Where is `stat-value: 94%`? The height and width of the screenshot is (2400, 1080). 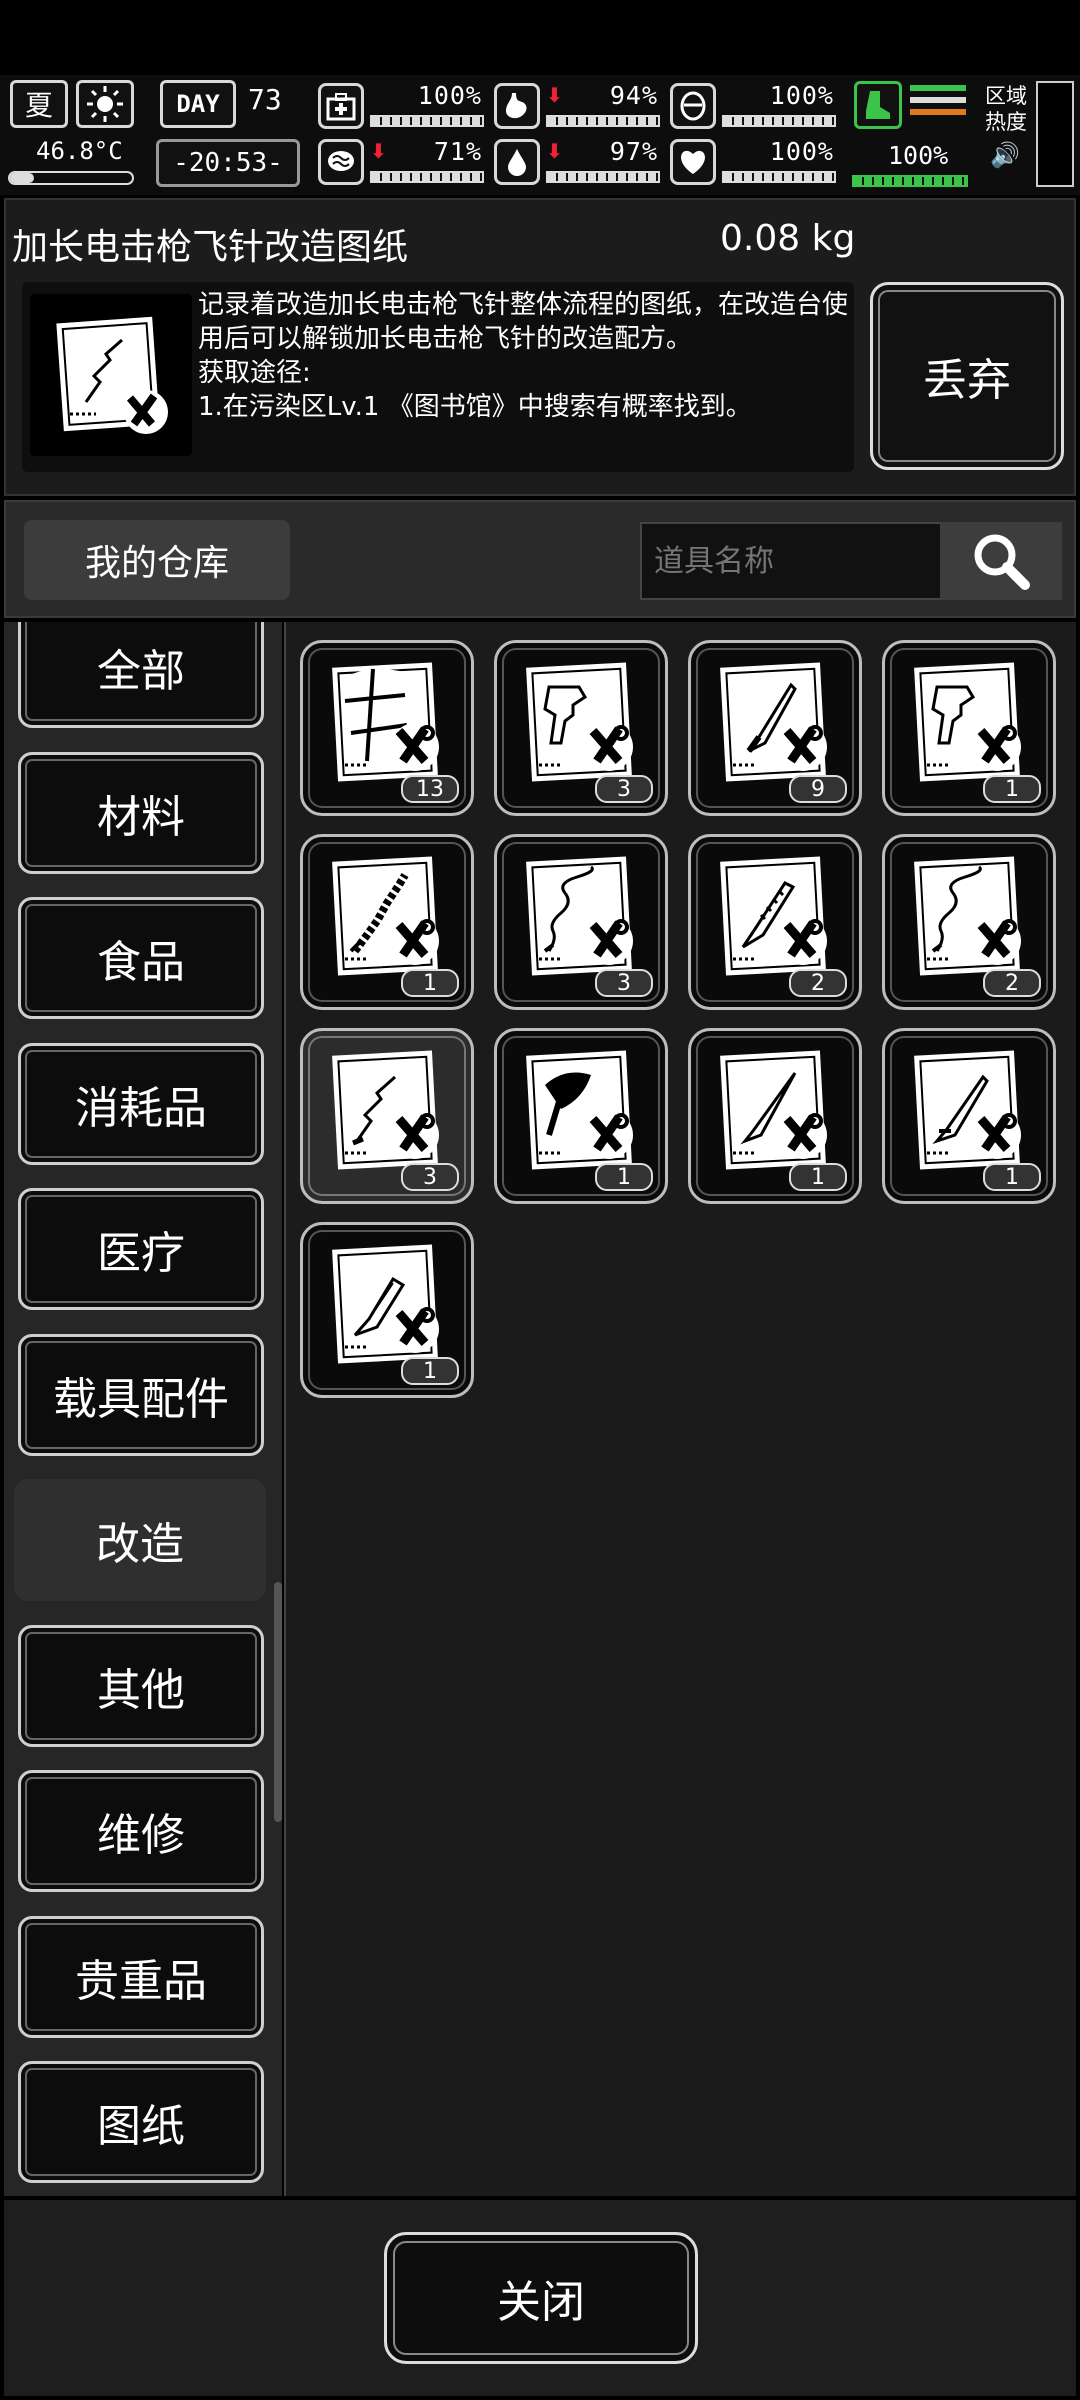 stat-value: 94% is located at coordinates (633, 95).